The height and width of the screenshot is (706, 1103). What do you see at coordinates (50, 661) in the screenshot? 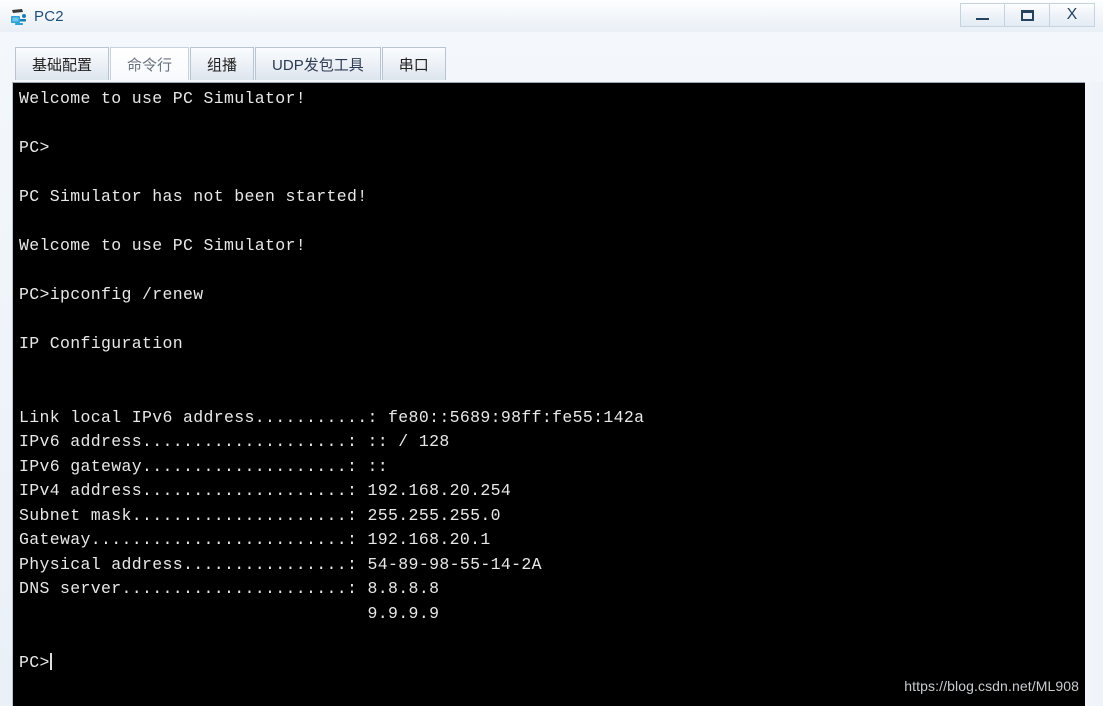
I see `terminal-cursor` at bounding box center [50, 661].